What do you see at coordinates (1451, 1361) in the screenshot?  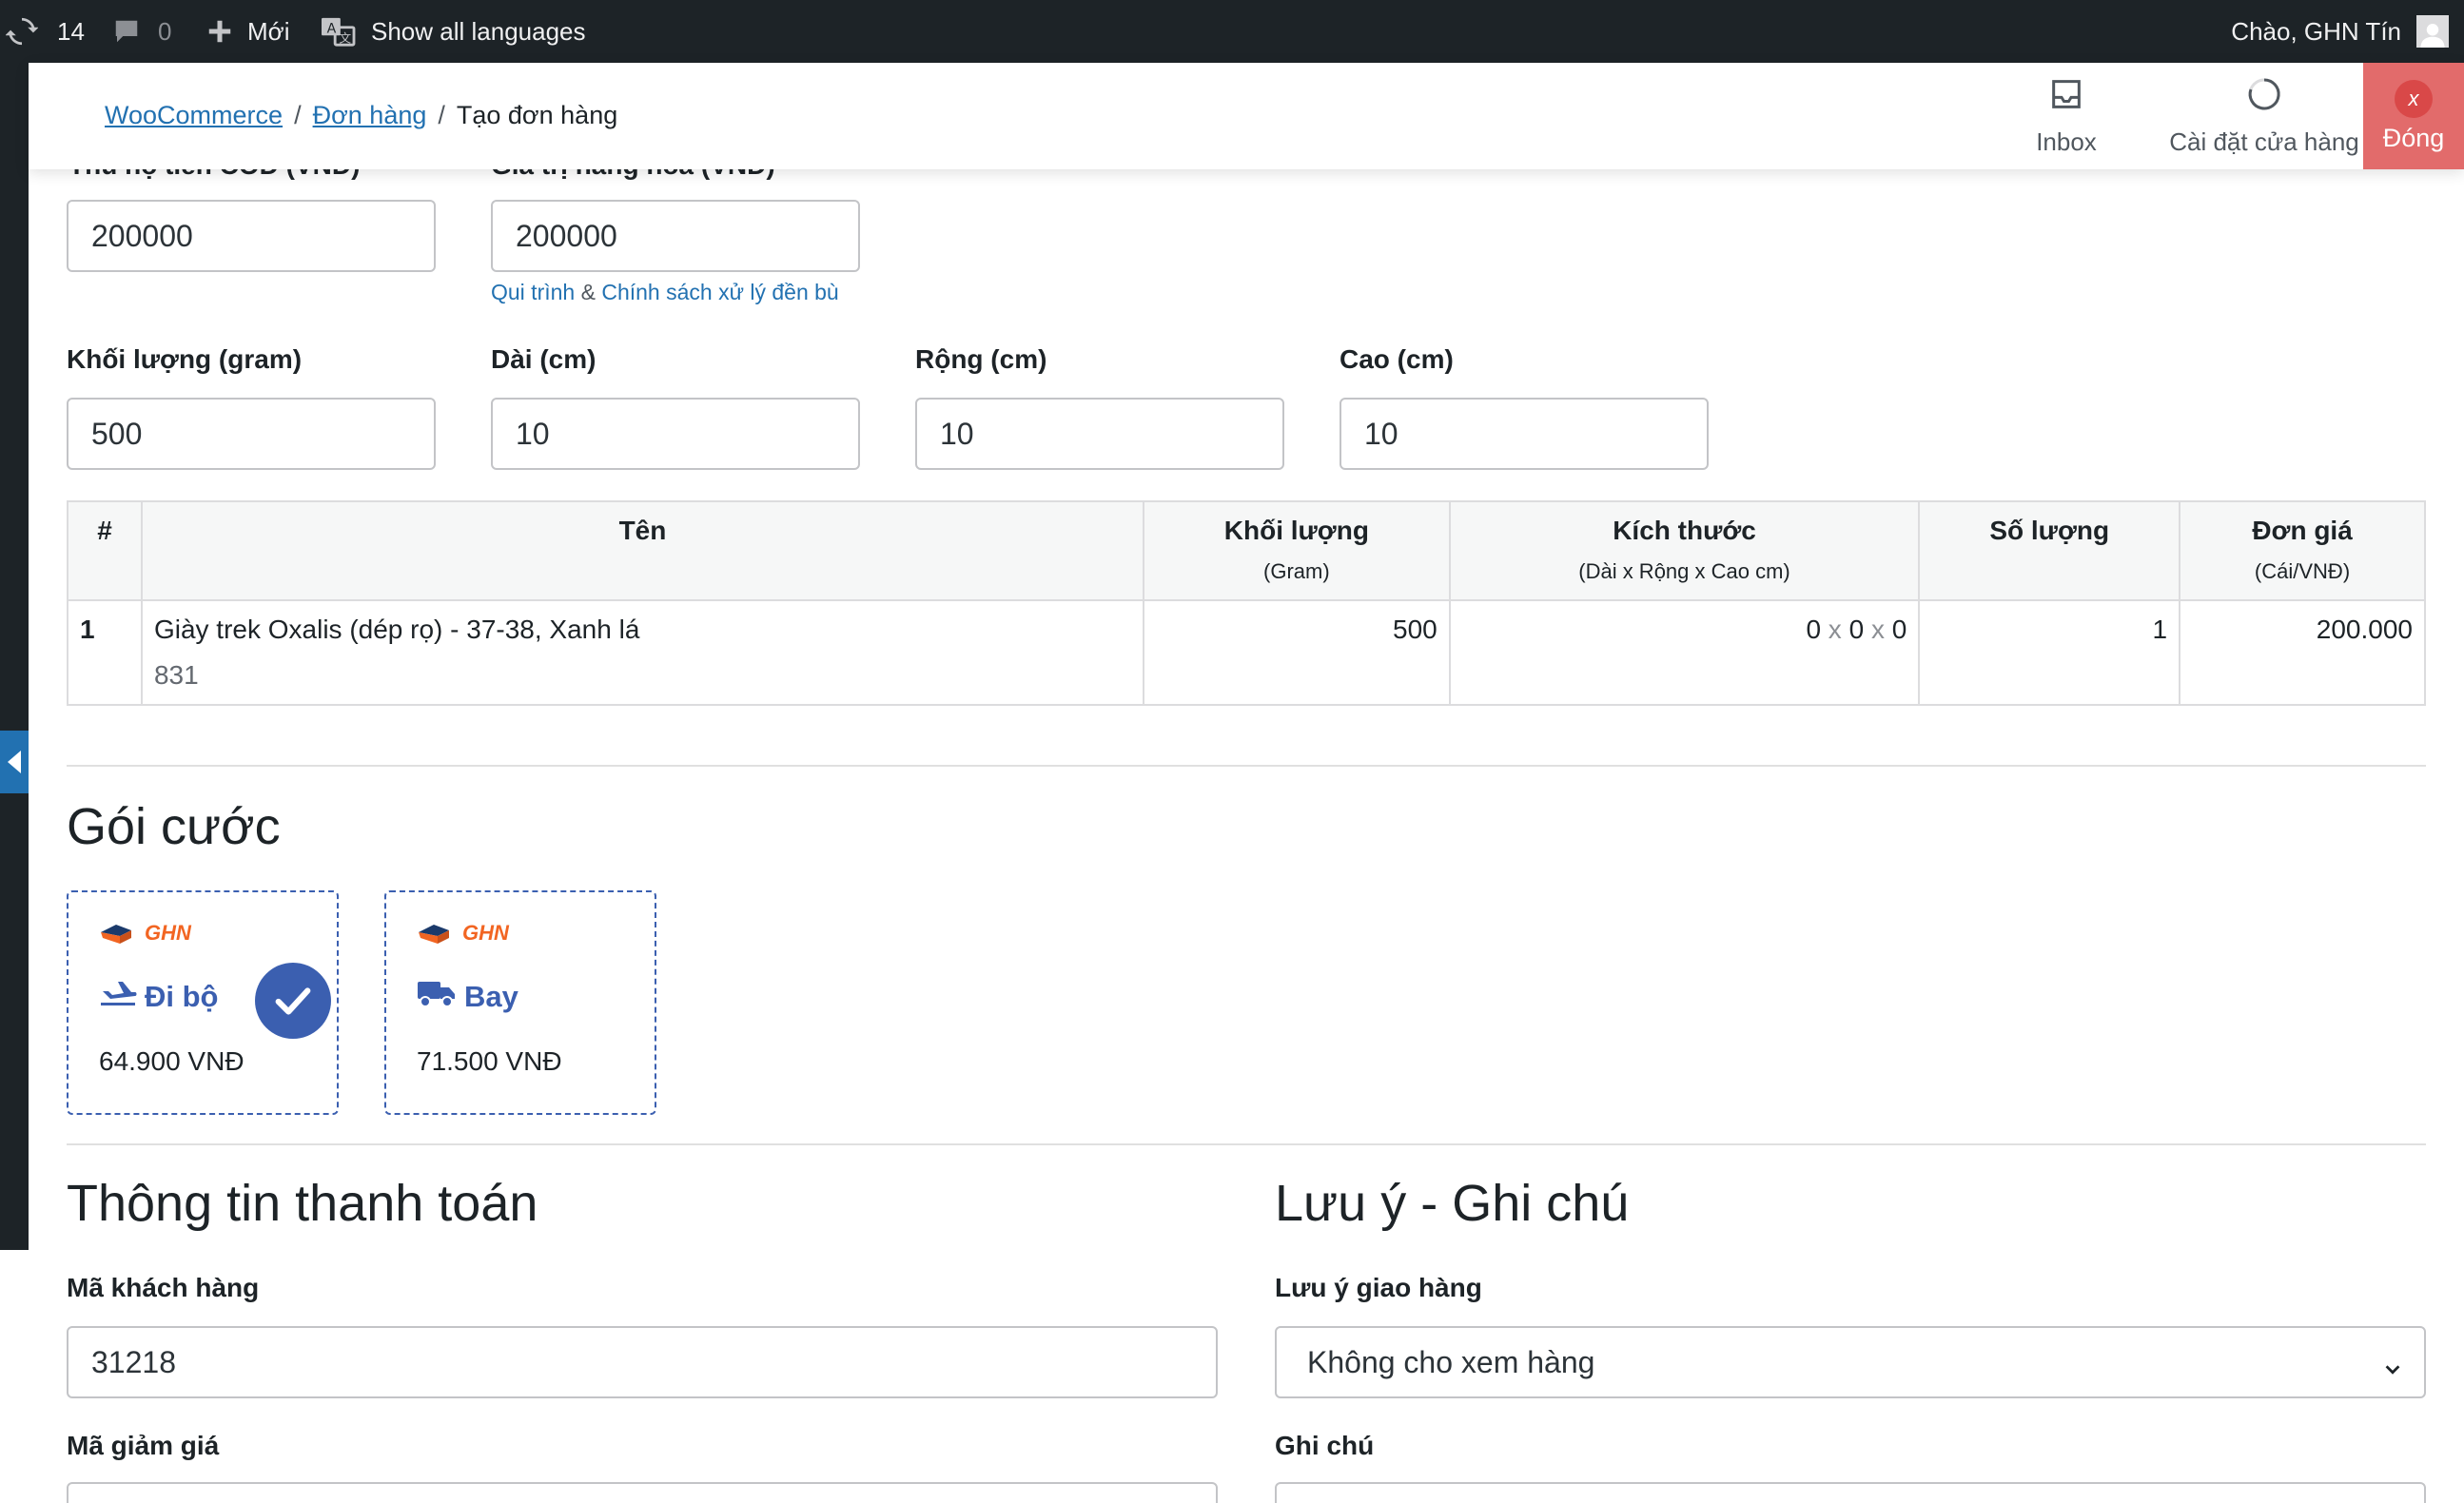 I see `delivery-note-value: Không cho xem hàng` at bounding box center [1451, 1361].